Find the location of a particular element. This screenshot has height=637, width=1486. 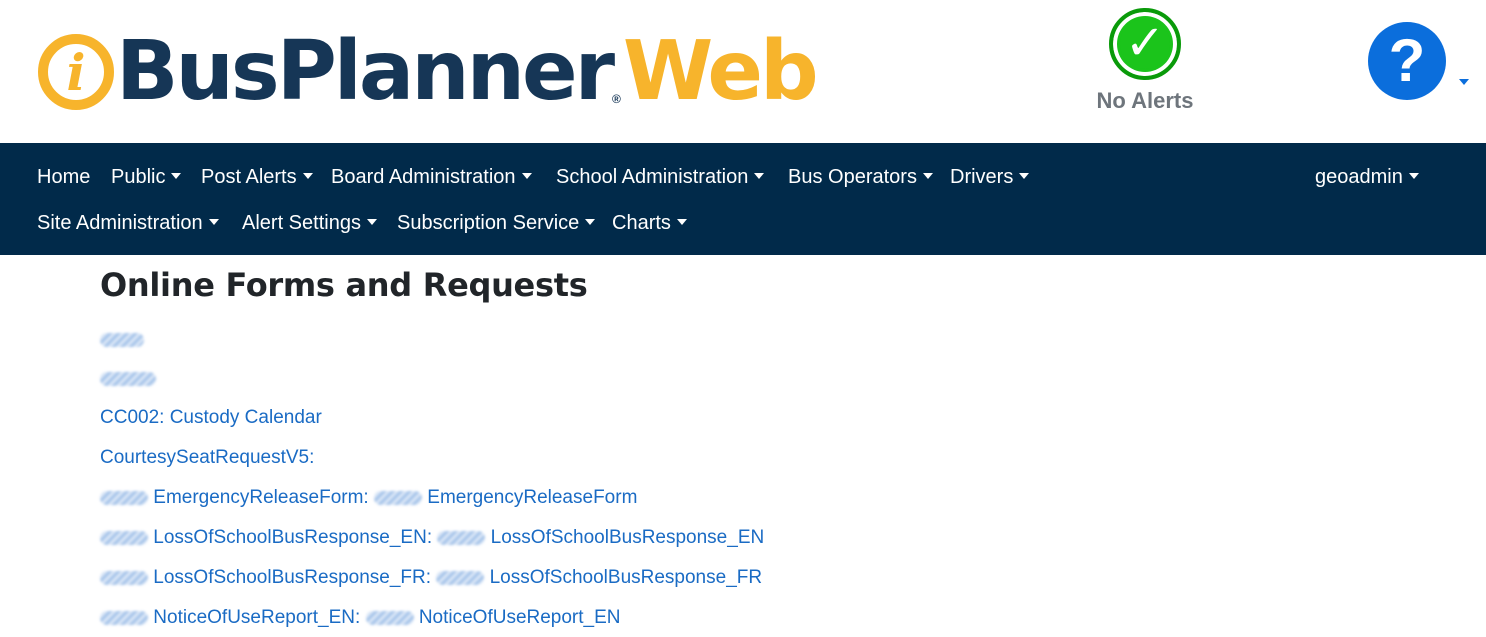

help-dropdown-caret-icon is located at coordinates (1464, 82).